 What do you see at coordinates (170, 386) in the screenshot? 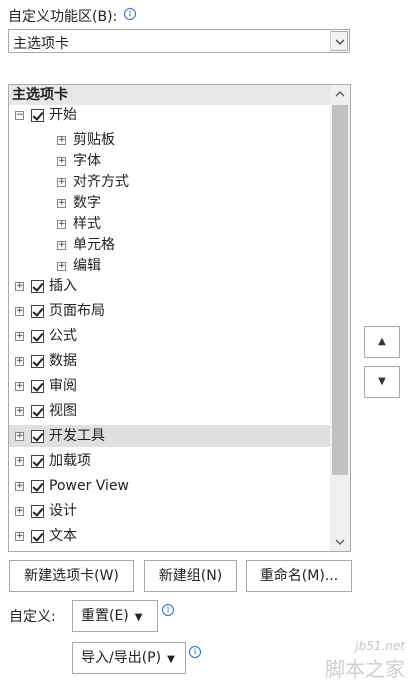
I see `tree-item-review: + 审阅` at bounding box center [170, 386].